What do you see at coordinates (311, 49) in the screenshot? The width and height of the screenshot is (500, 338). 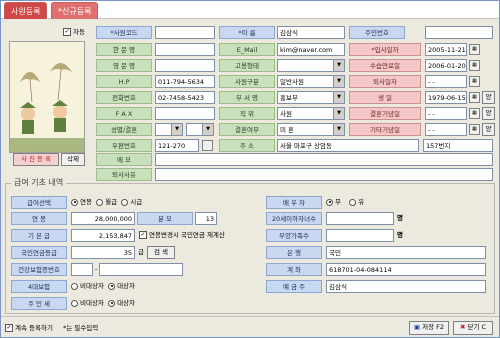 I see `email-input: kim@naver.com` at bounding box center [311, 49].